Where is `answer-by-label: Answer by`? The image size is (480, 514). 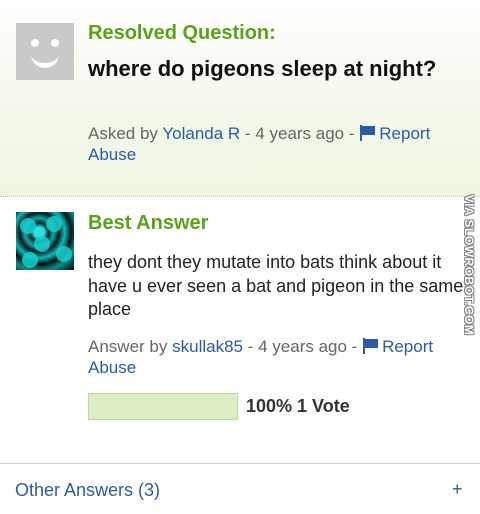 answer-by-label: Answer by is located at coordinates (128, 346).